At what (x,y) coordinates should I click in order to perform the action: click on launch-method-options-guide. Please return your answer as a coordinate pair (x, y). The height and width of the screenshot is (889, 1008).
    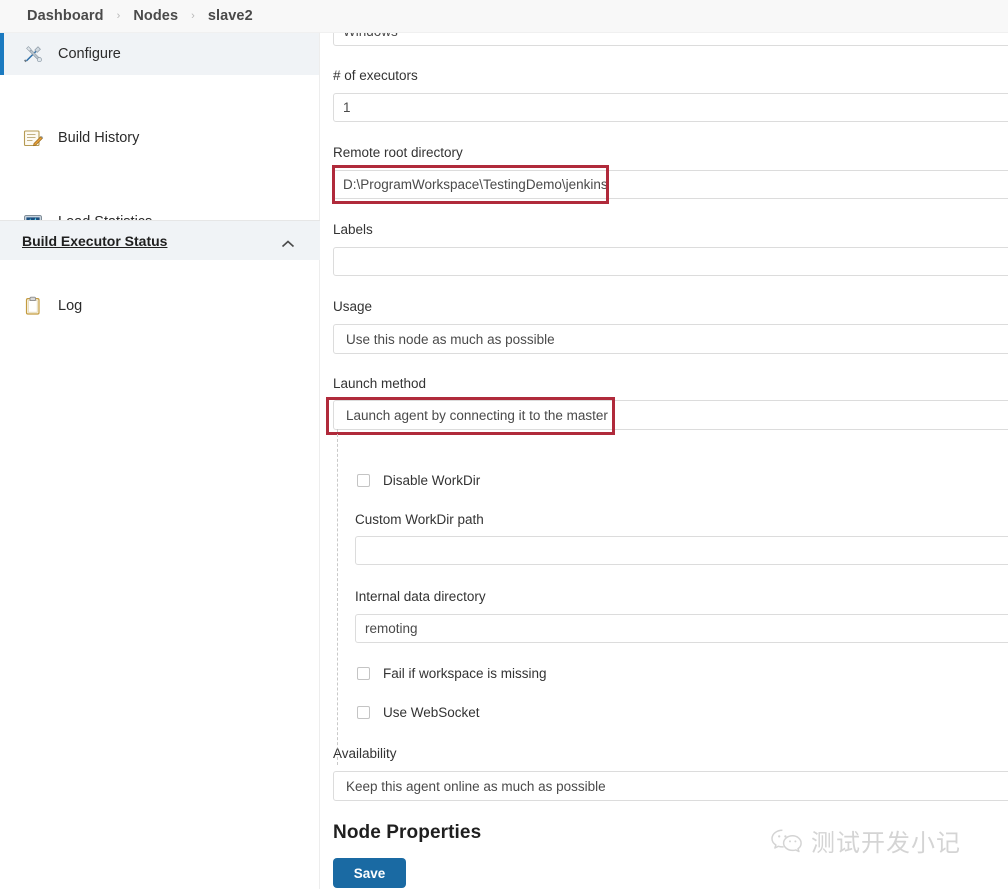
    Looking at the image, I should click on (337, 597).